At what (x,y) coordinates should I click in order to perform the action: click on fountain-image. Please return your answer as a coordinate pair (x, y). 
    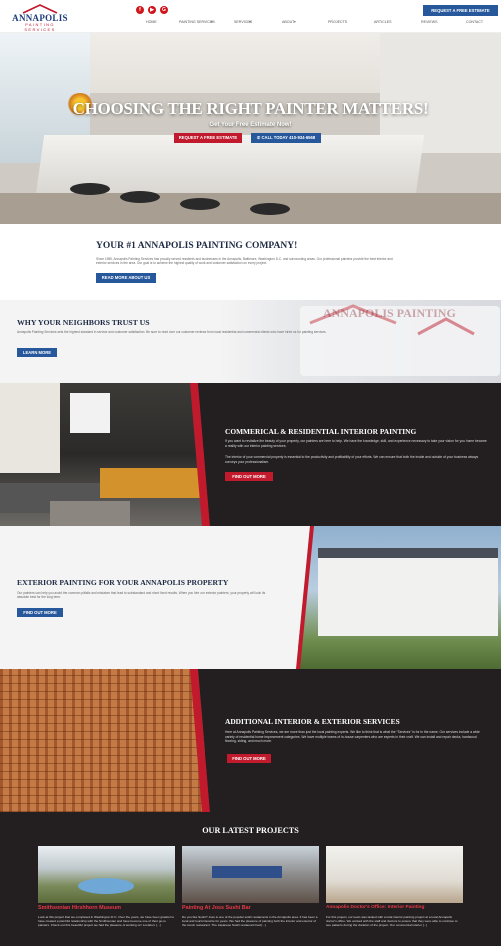
    Looking at the image, I should click on (106, 886).